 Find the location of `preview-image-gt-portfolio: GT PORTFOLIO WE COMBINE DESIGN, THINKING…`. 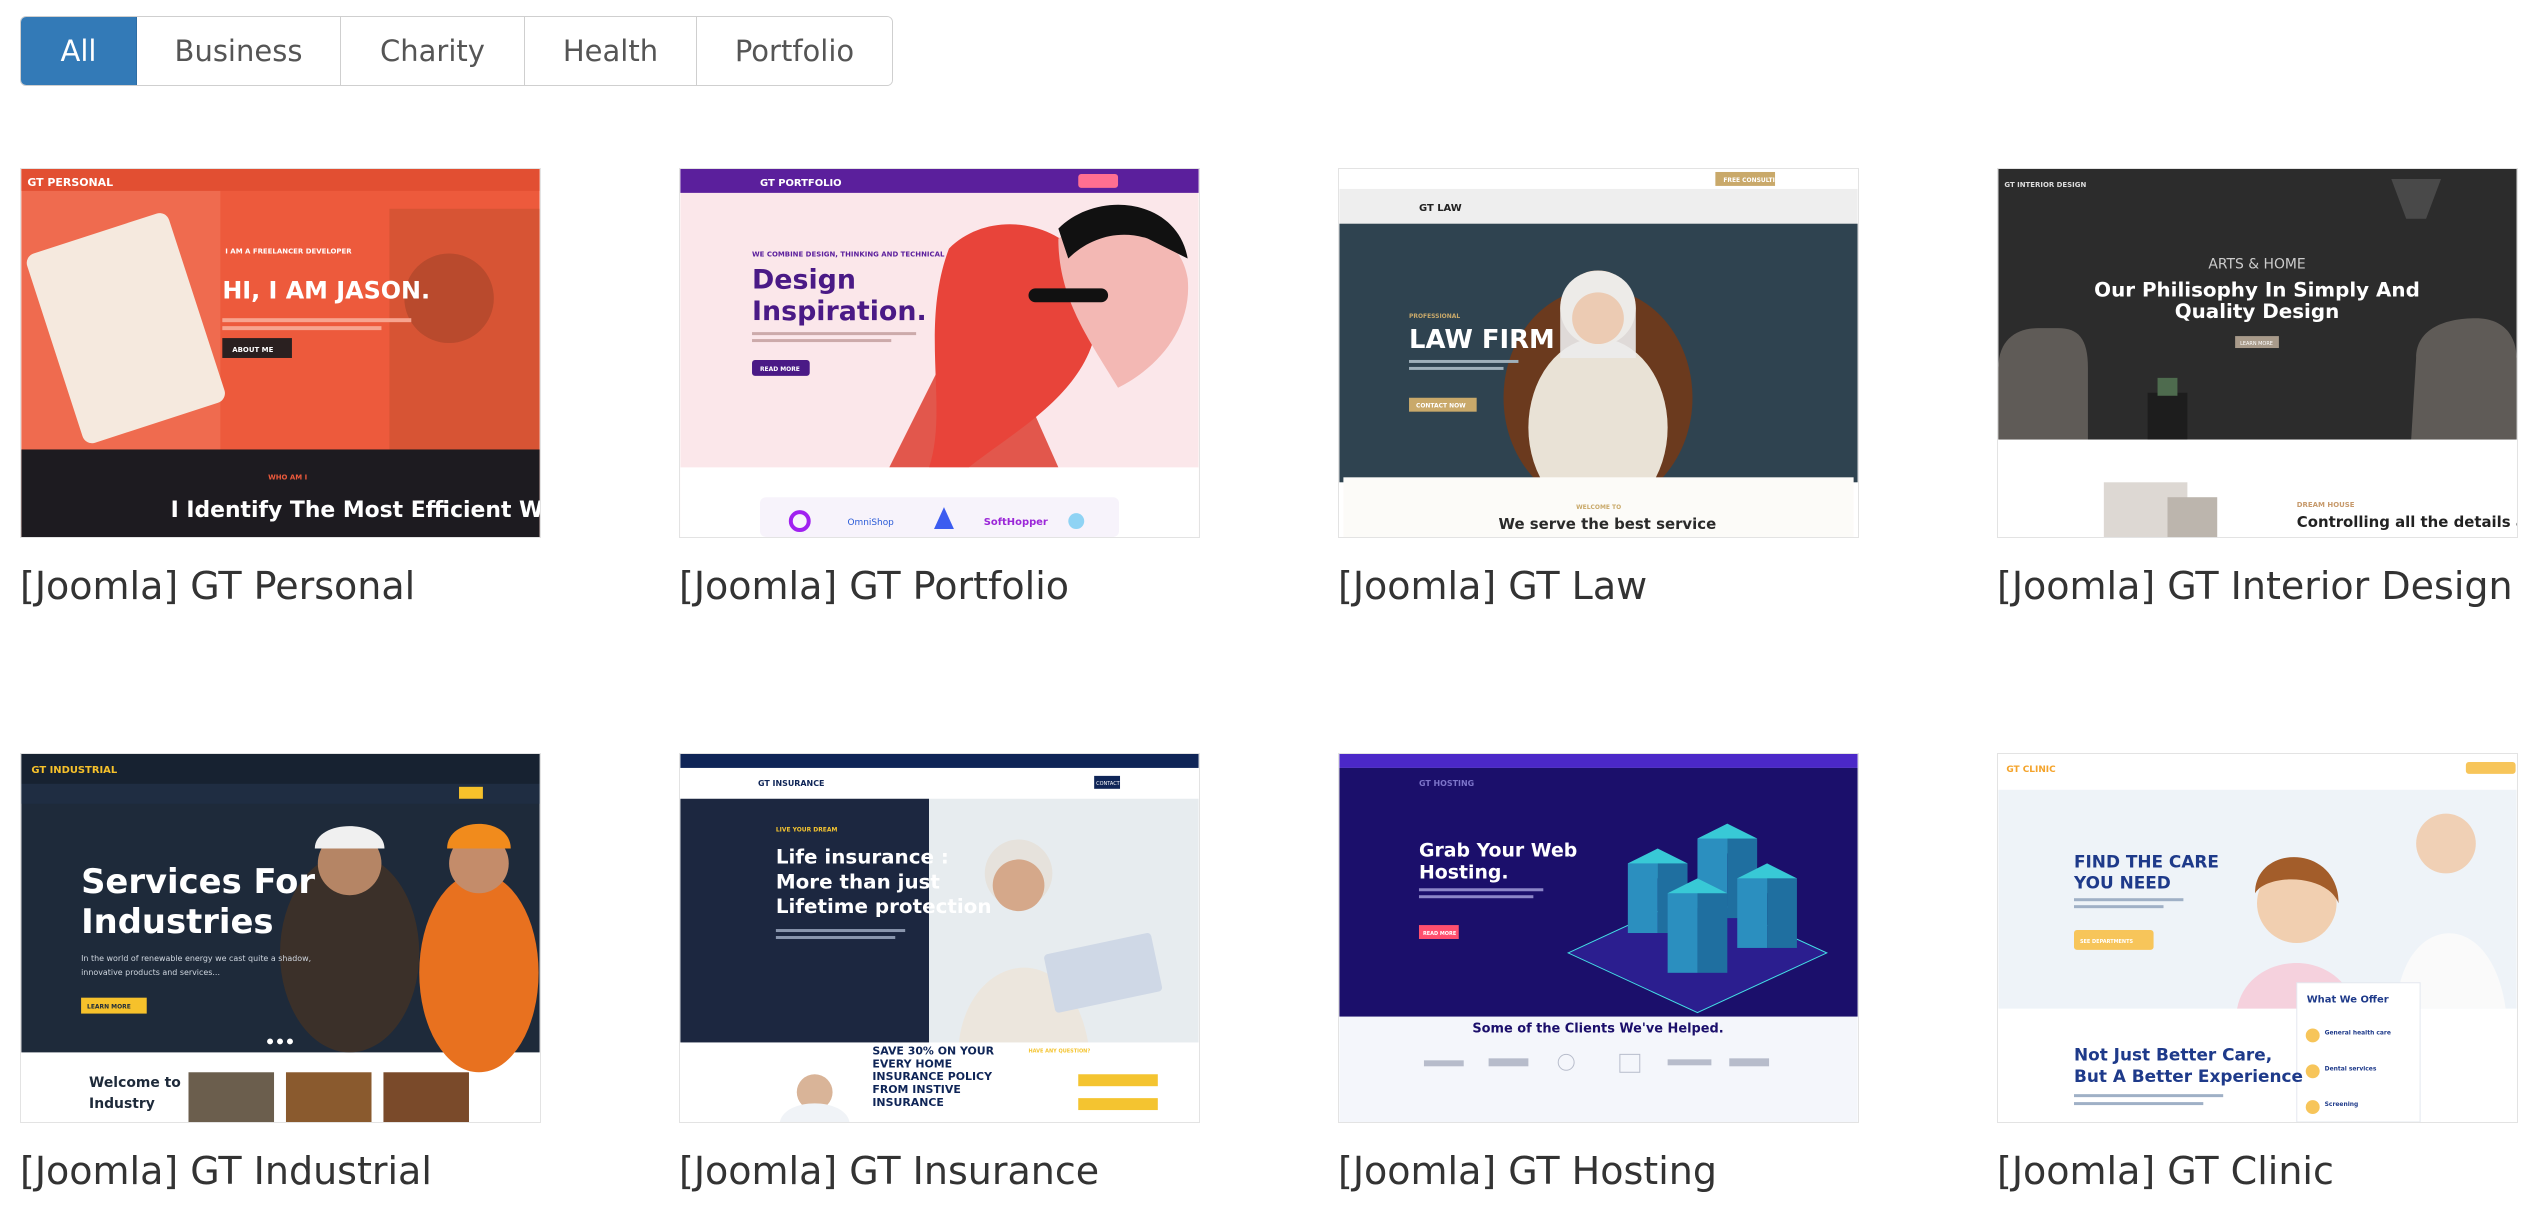

preview-image-gt-portfolio: GT PORTFOLIO WE COMBINE DESIGN, THINKING… is located at coordinates (939, 353).